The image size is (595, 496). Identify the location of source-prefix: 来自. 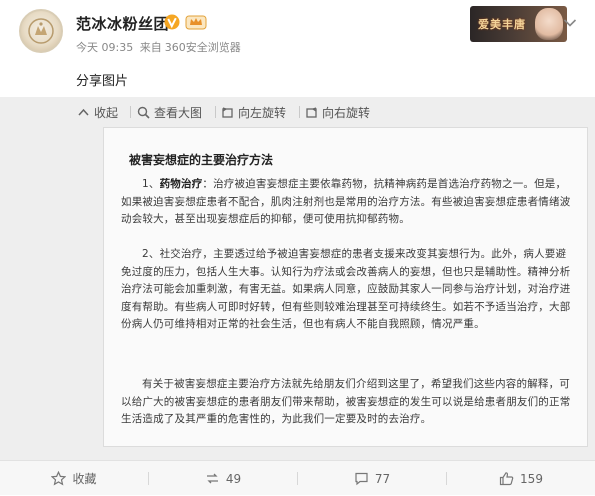
(150, 47).